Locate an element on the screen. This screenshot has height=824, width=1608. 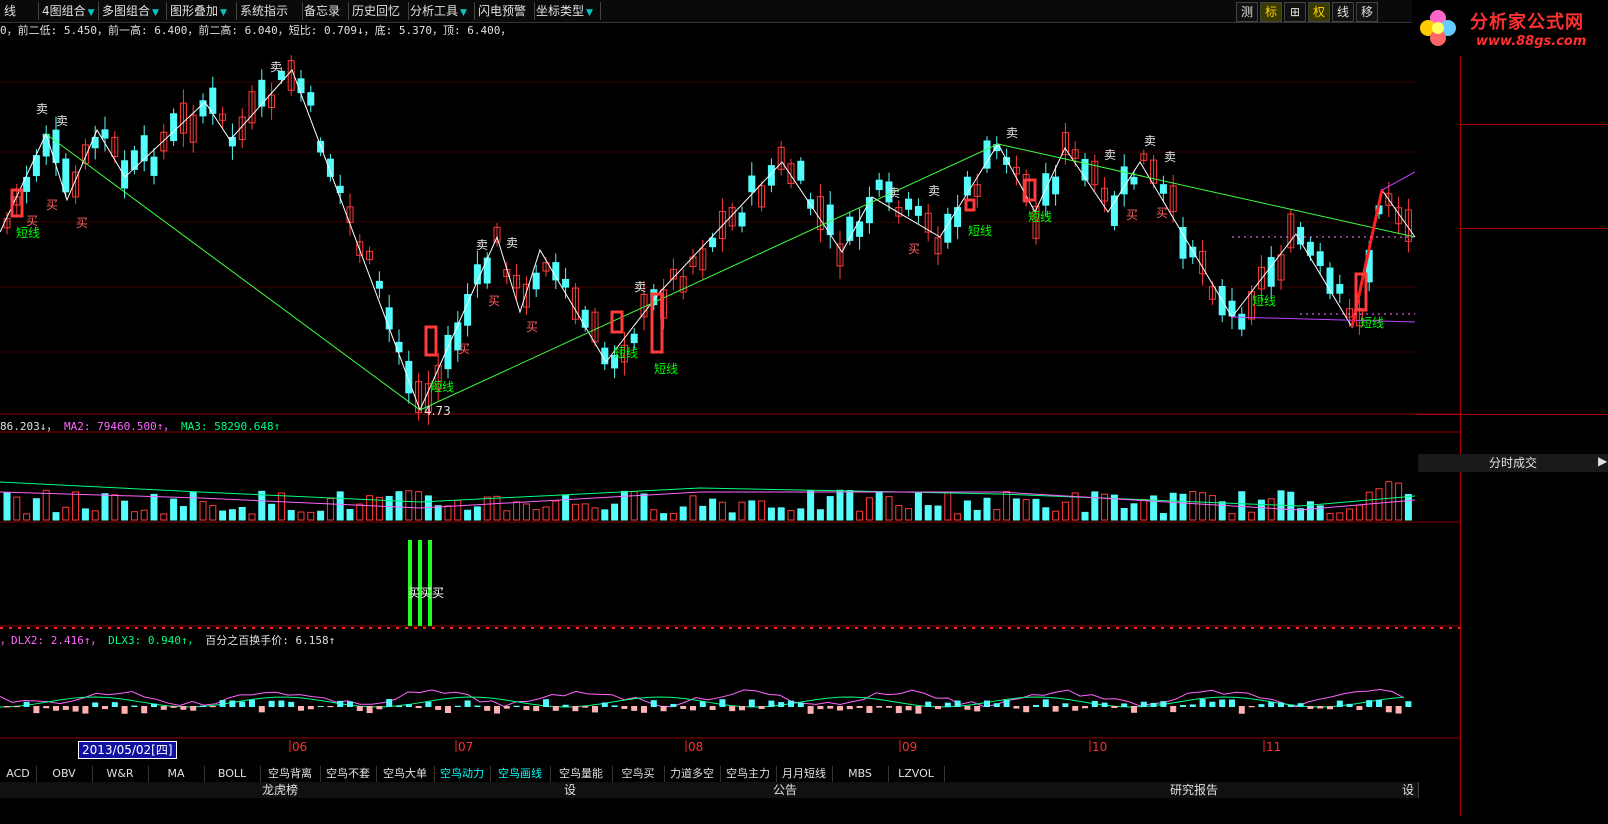
low-price-label: 4.73 is located at coordinates (437, 411).